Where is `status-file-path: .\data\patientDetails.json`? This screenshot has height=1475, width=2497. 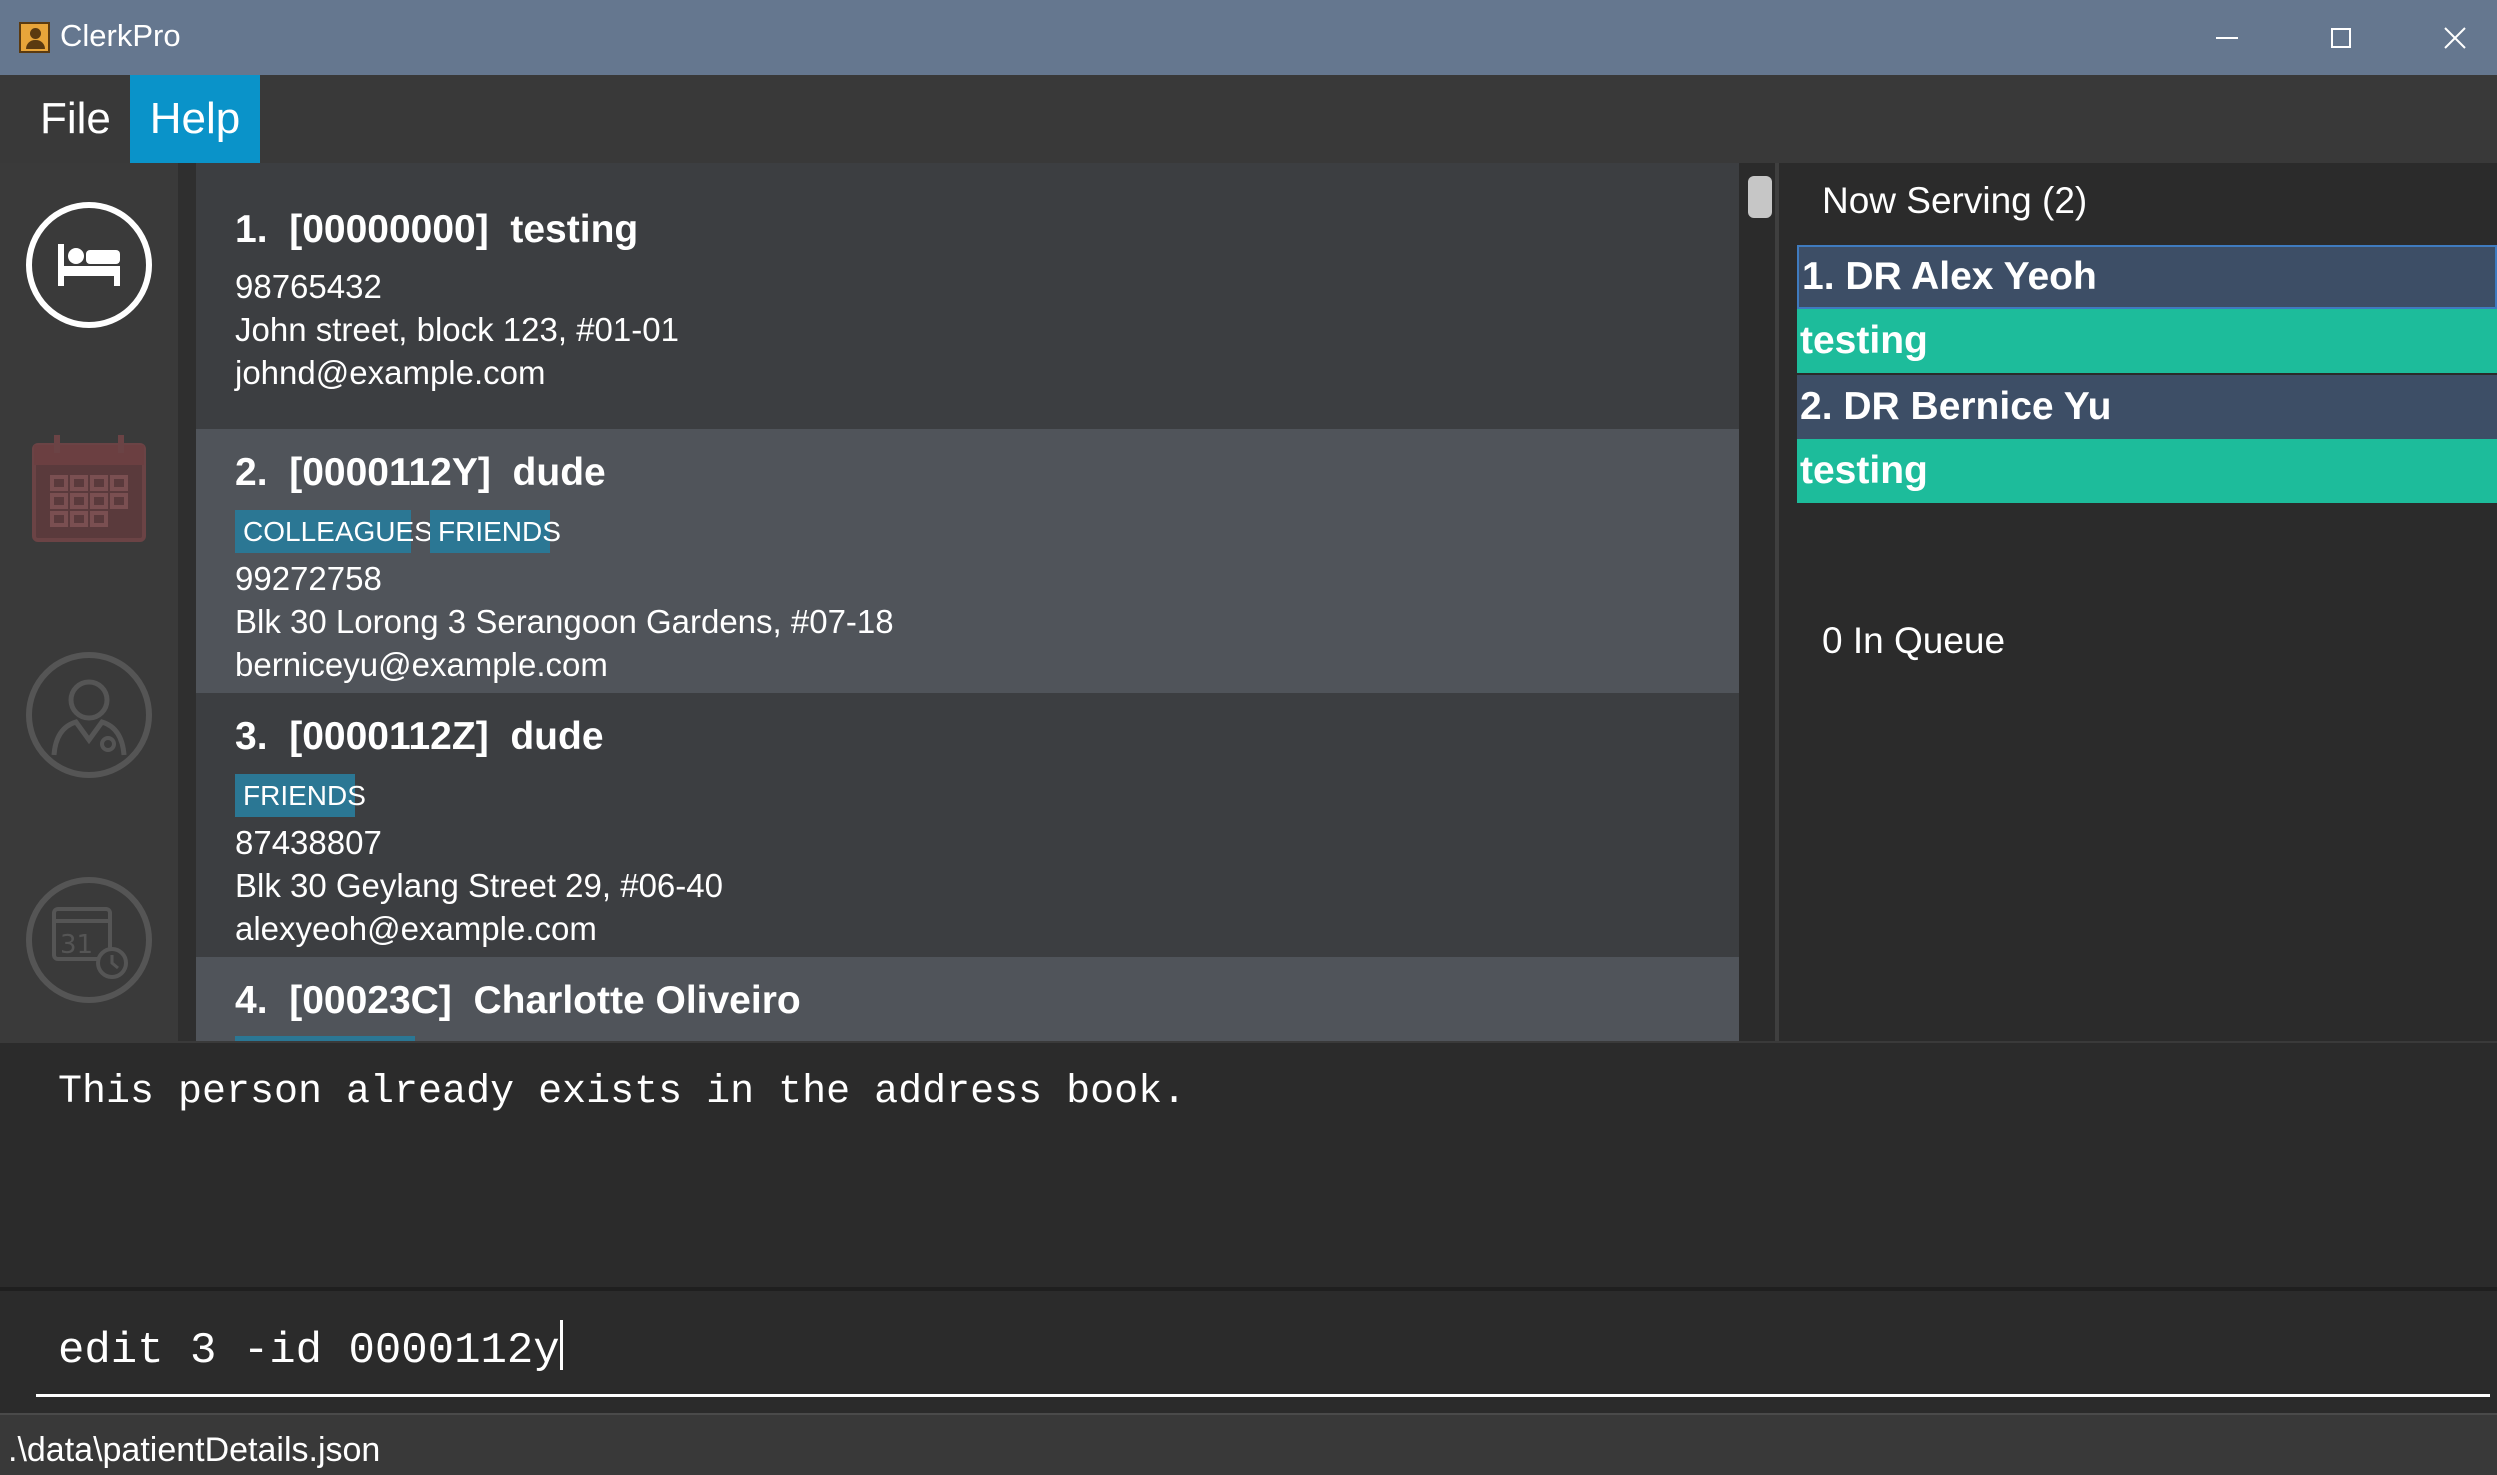
status-file-path: .\data\patientDetails.json is located at coordinates (194, 1450).